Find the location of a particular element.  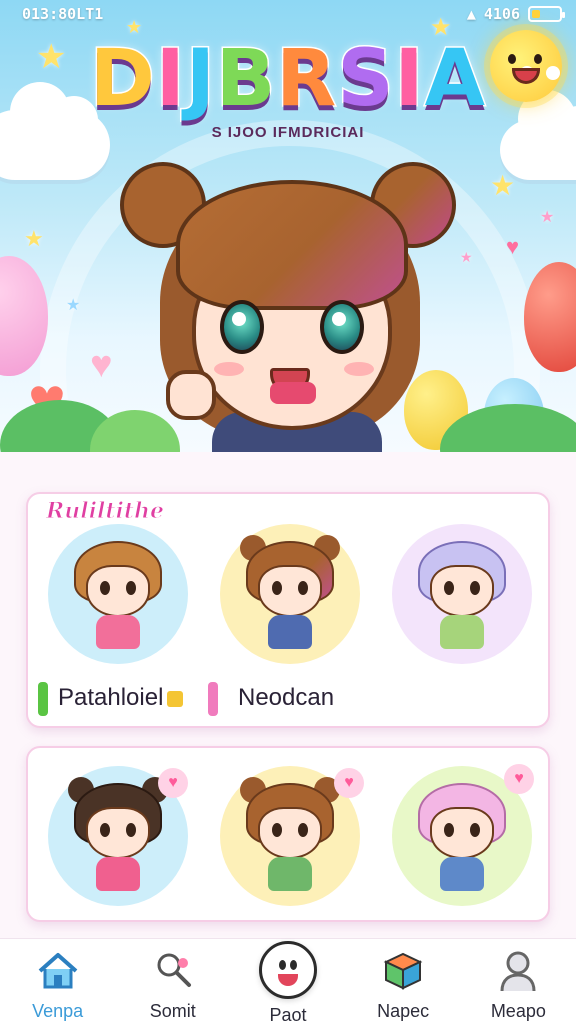

battery-level is located at coordinates (536, 14).